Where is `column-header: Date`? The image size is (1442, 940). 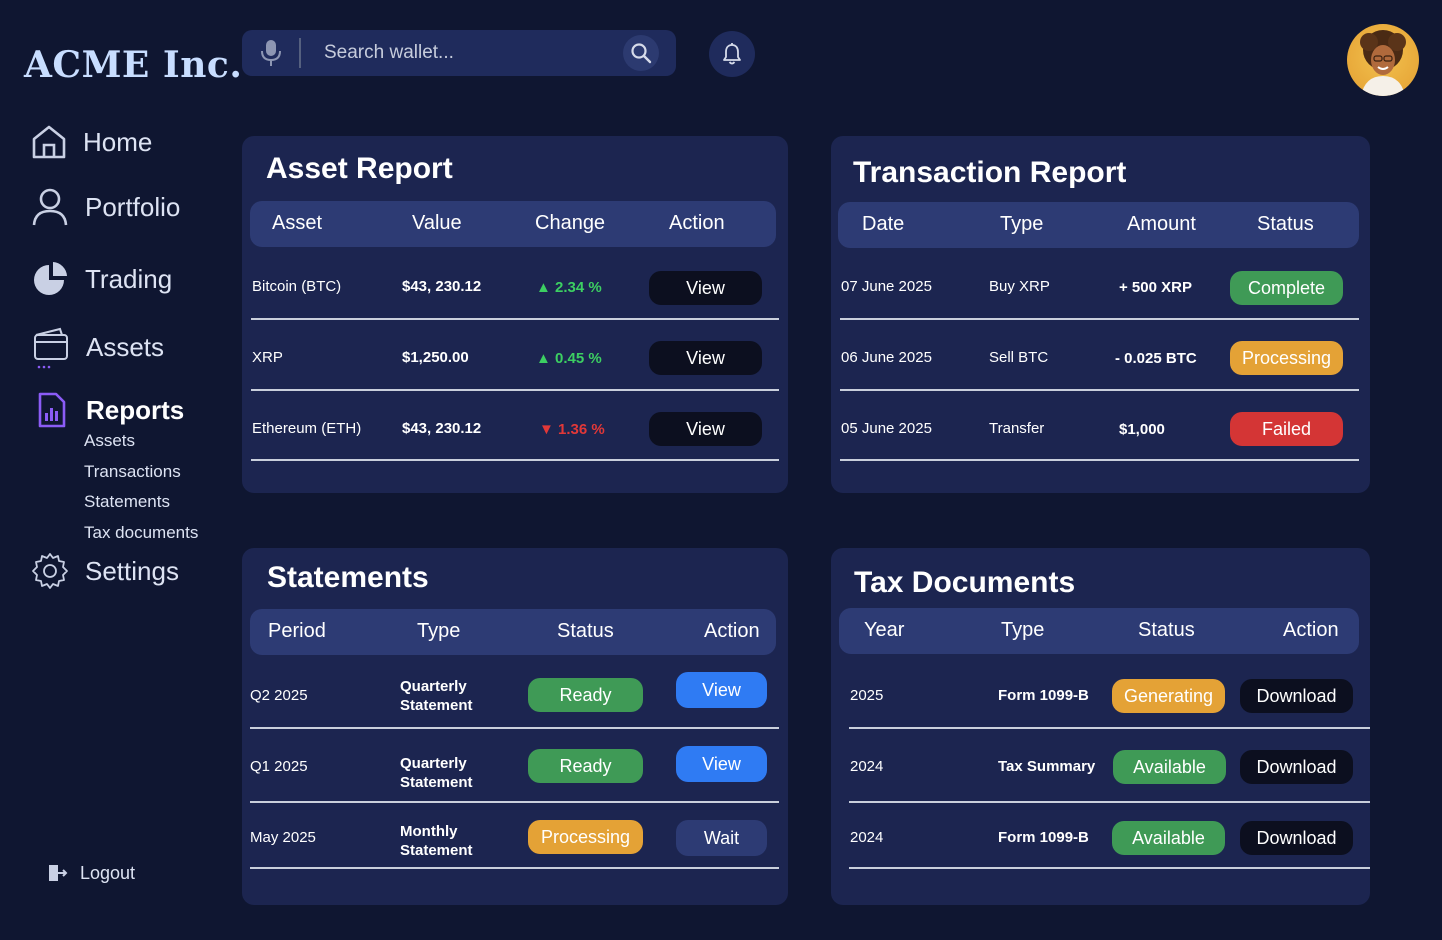
column-header: Date is located at coordinates (883, 224).